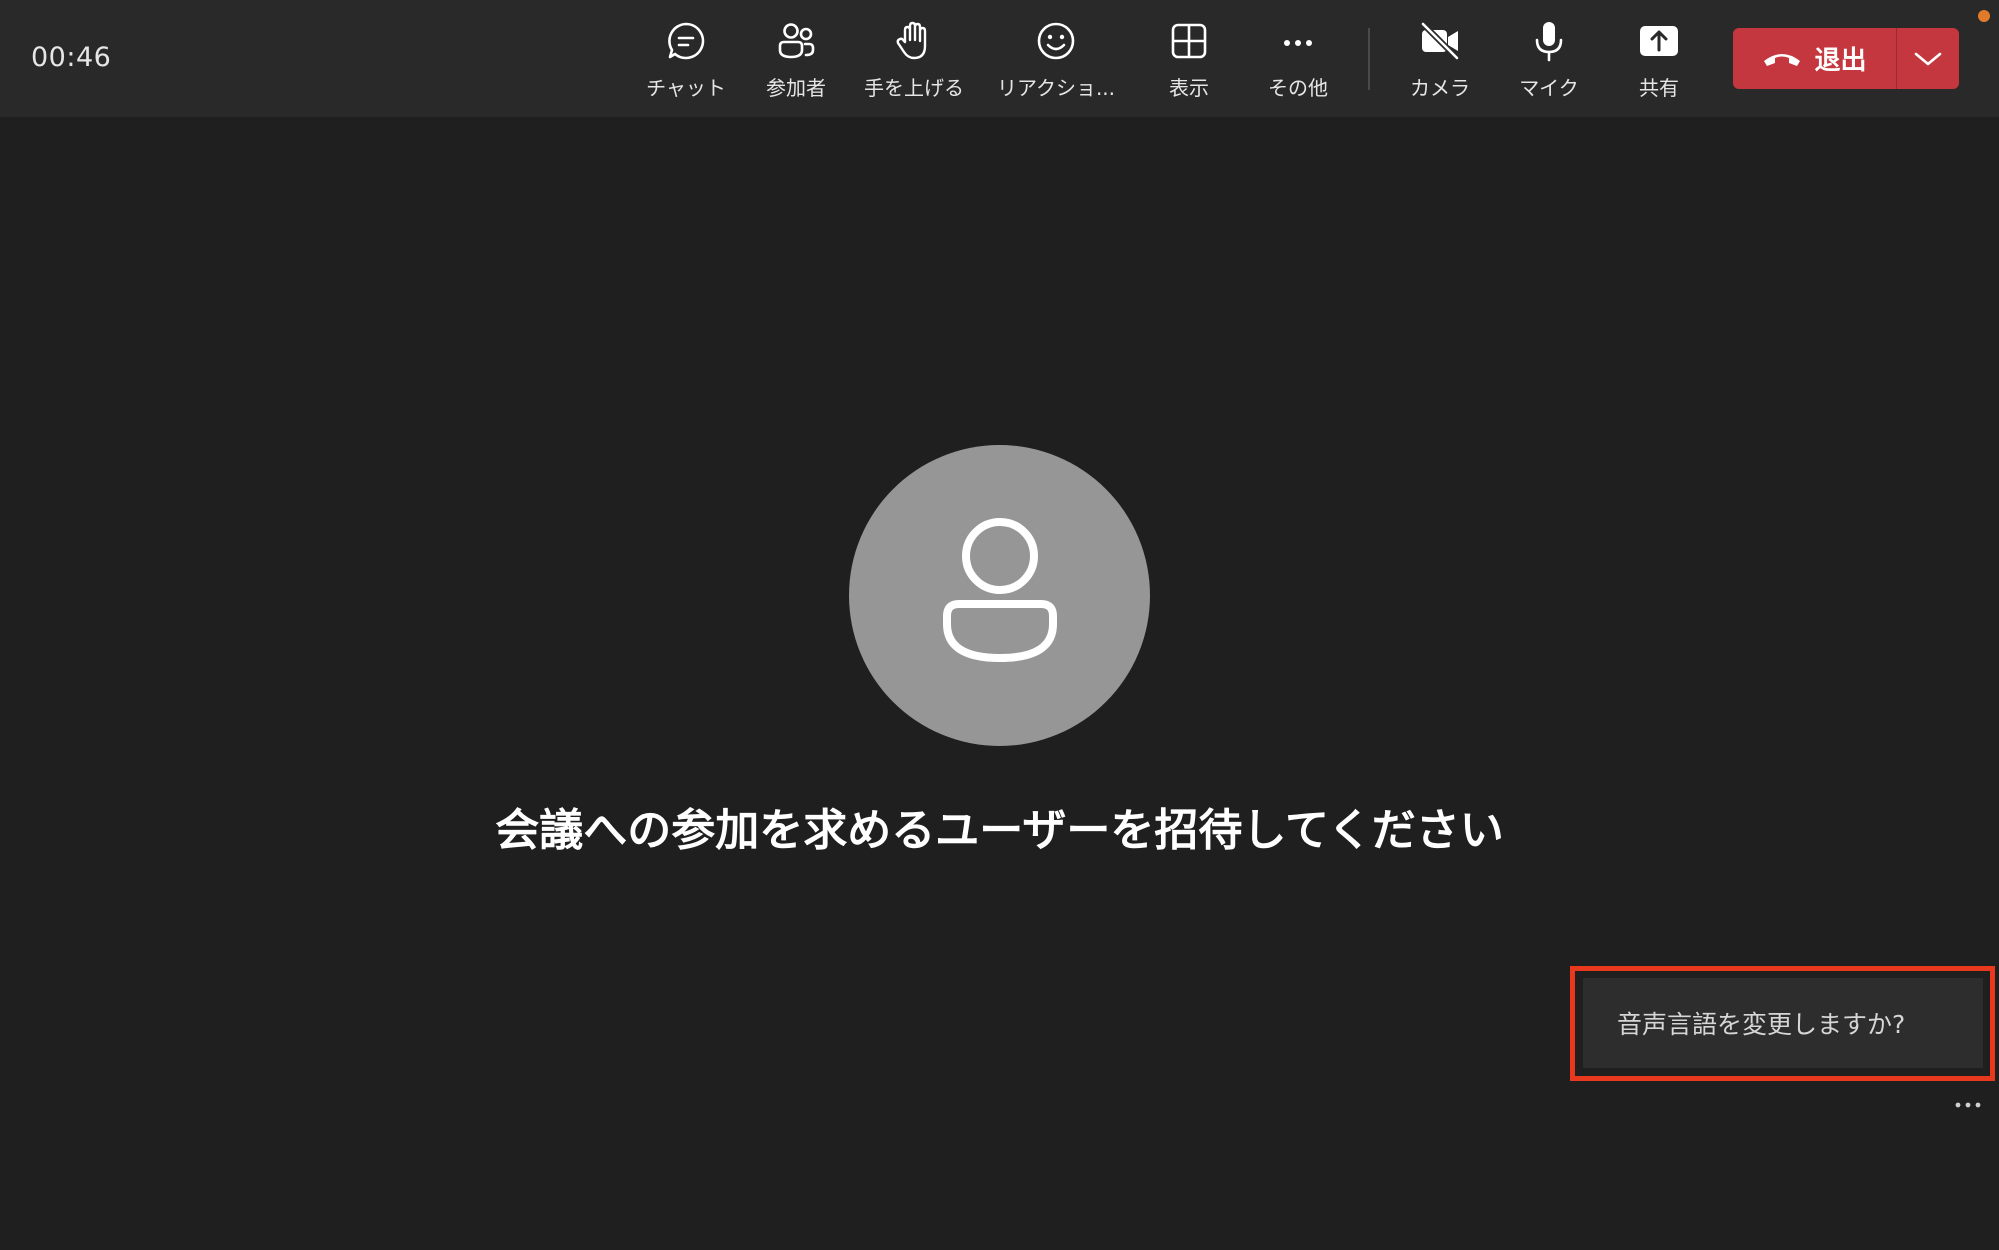 This screenshot has height=1250, width=1999. What do you see at coordinates (1189, 41) in the screenshot?
I see `grid-icon` at bounding box center [1189, 41].